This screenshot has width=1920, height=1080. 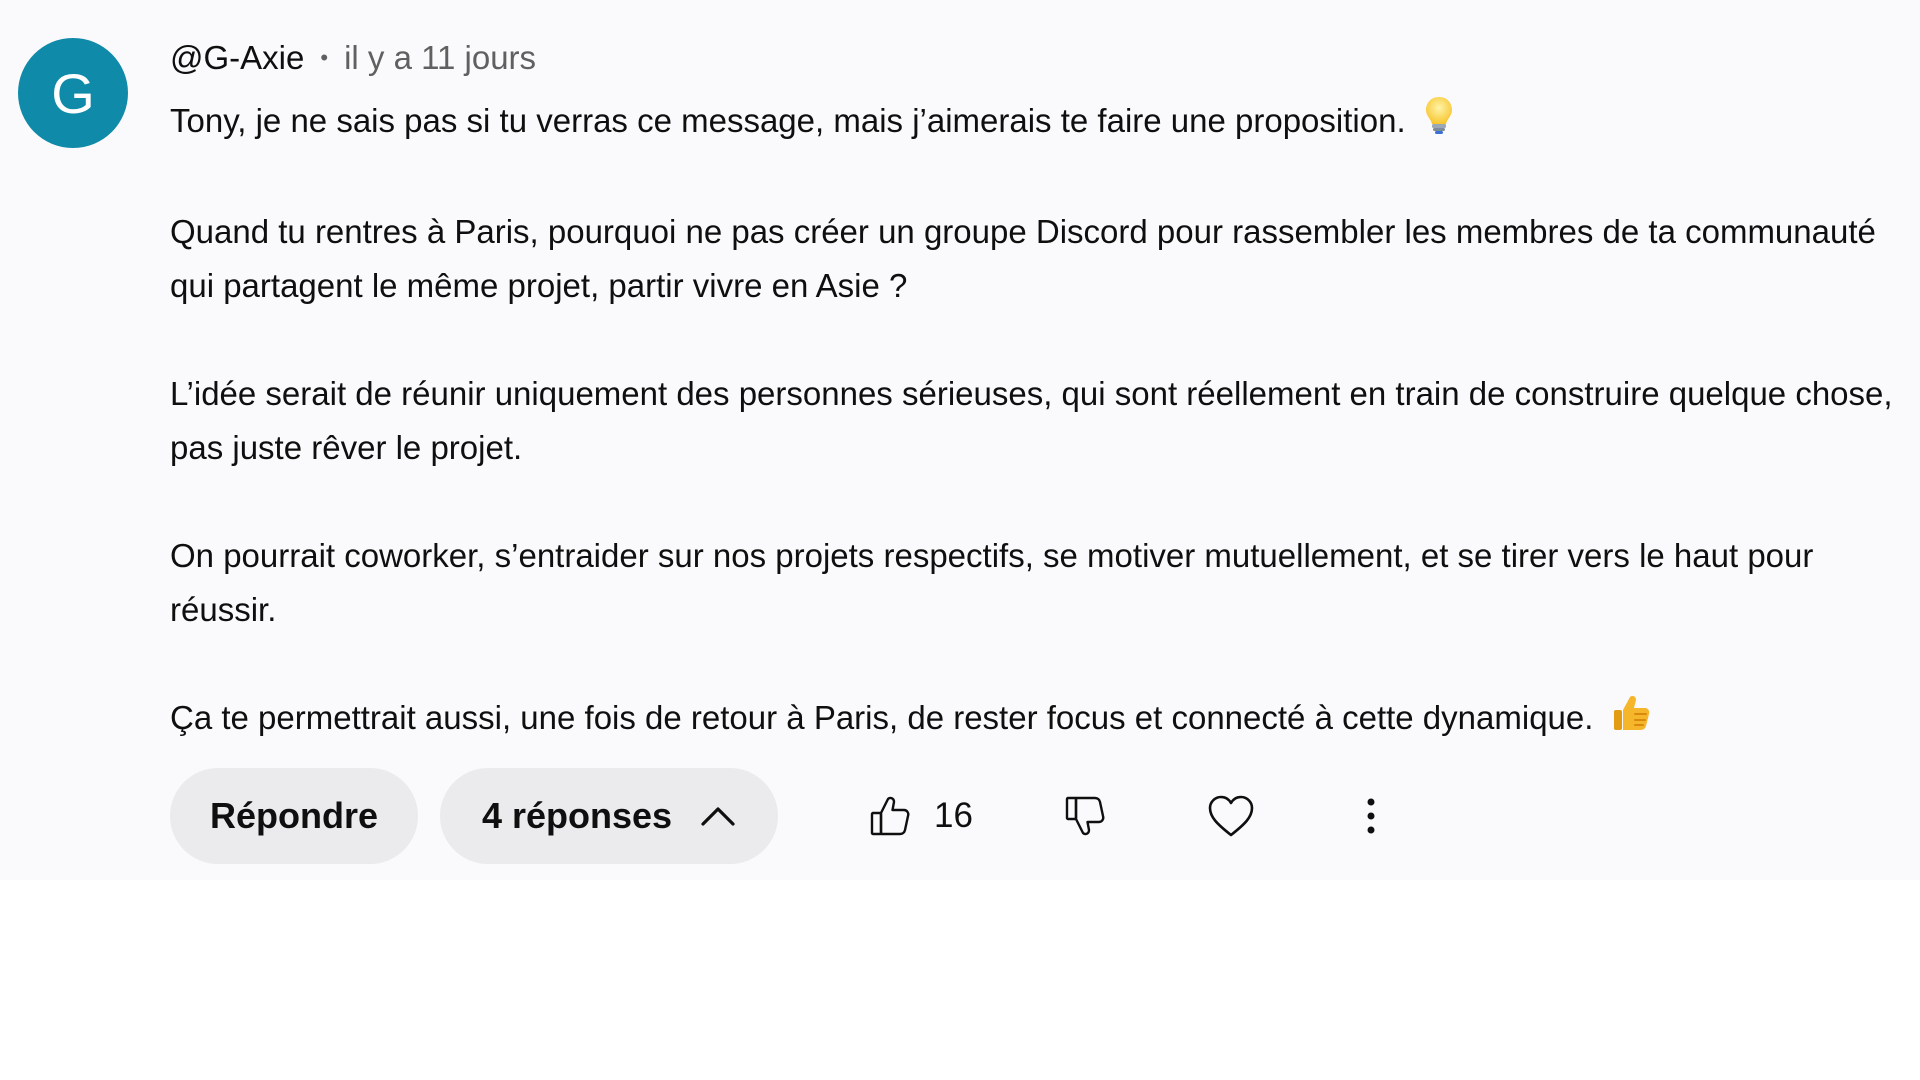 I want to click on dislike-button, so click(x=1085, y=816).